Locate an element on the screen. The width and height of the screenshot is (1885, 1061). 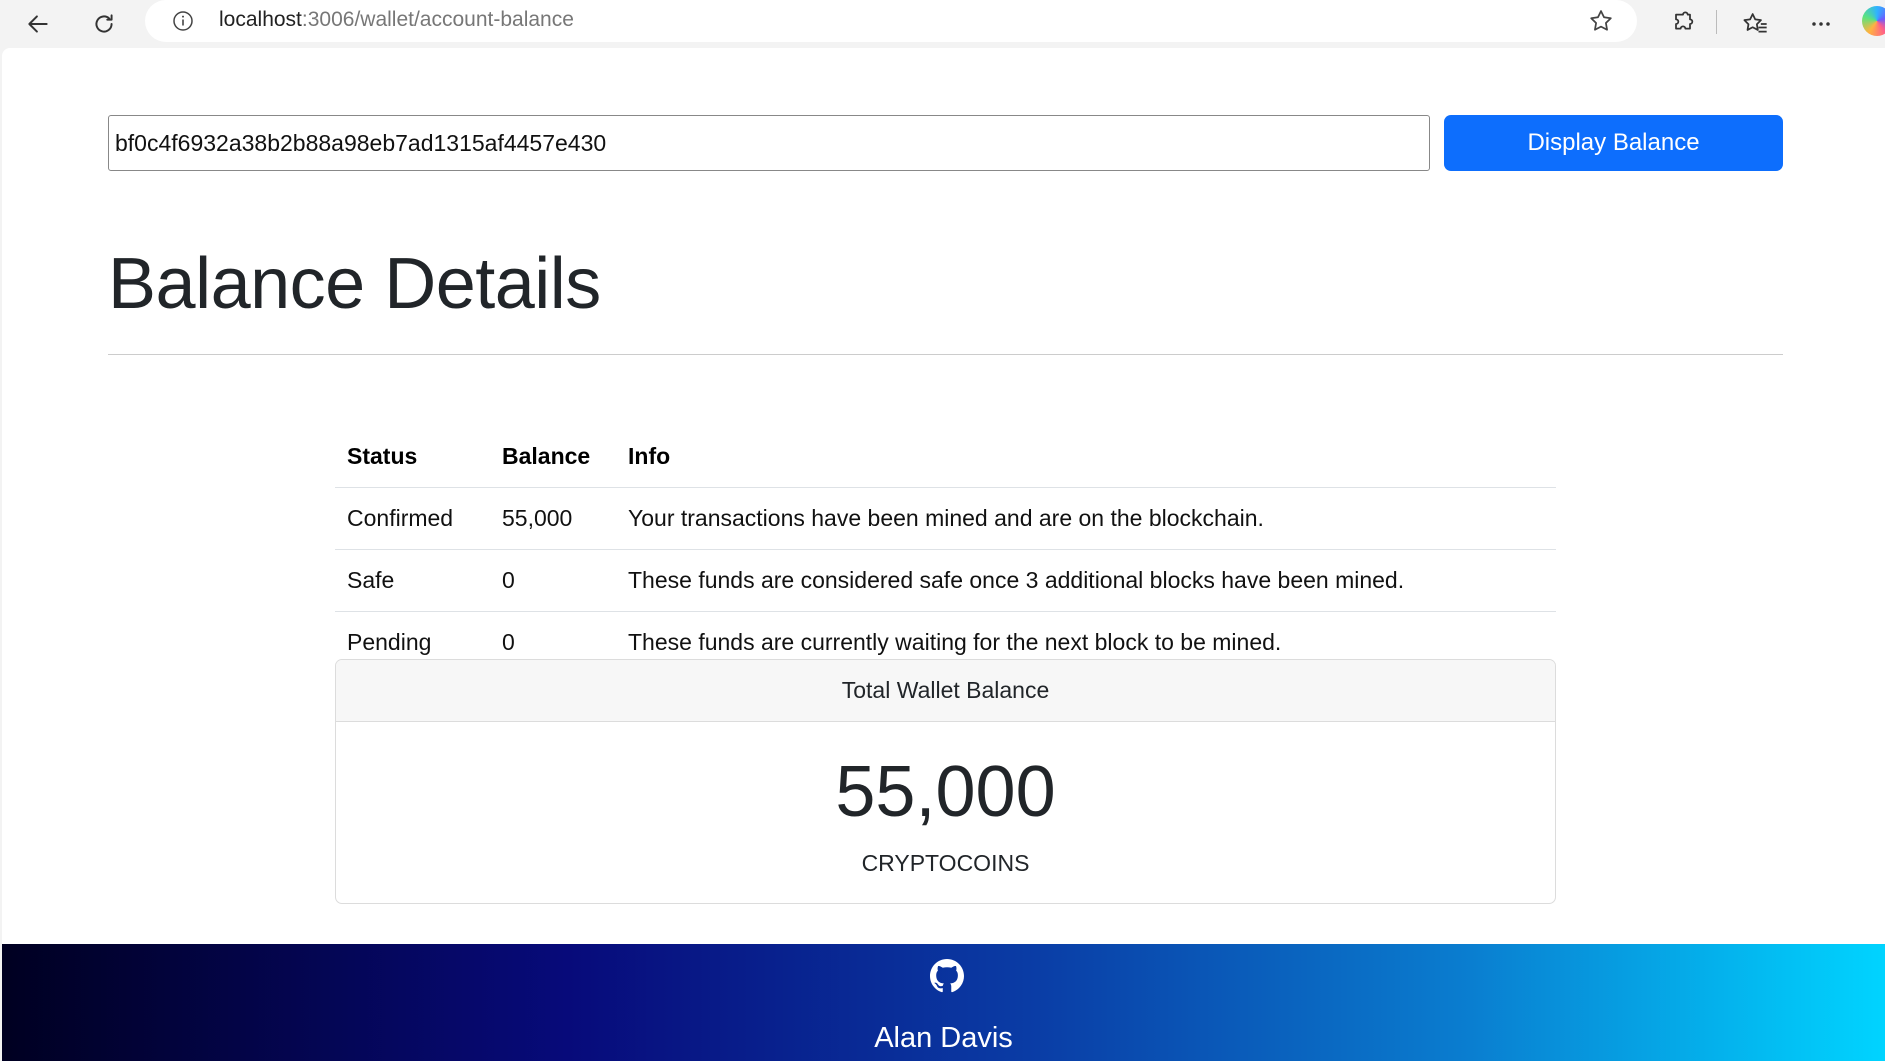
url-text: localhost:3006/wallet/account-balance is located at coordinates (396, 20).